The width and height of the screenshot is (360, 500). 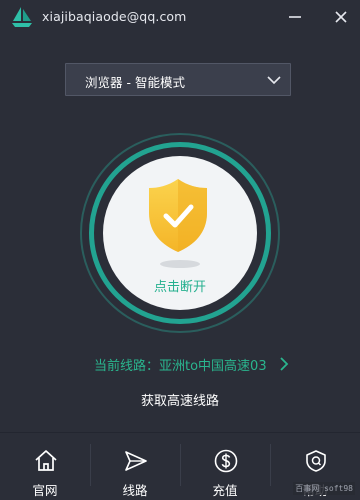 What do you see at coordinates (341, 17) in the screenshot?
I see `close-icon` at bounding box center [341, 17].